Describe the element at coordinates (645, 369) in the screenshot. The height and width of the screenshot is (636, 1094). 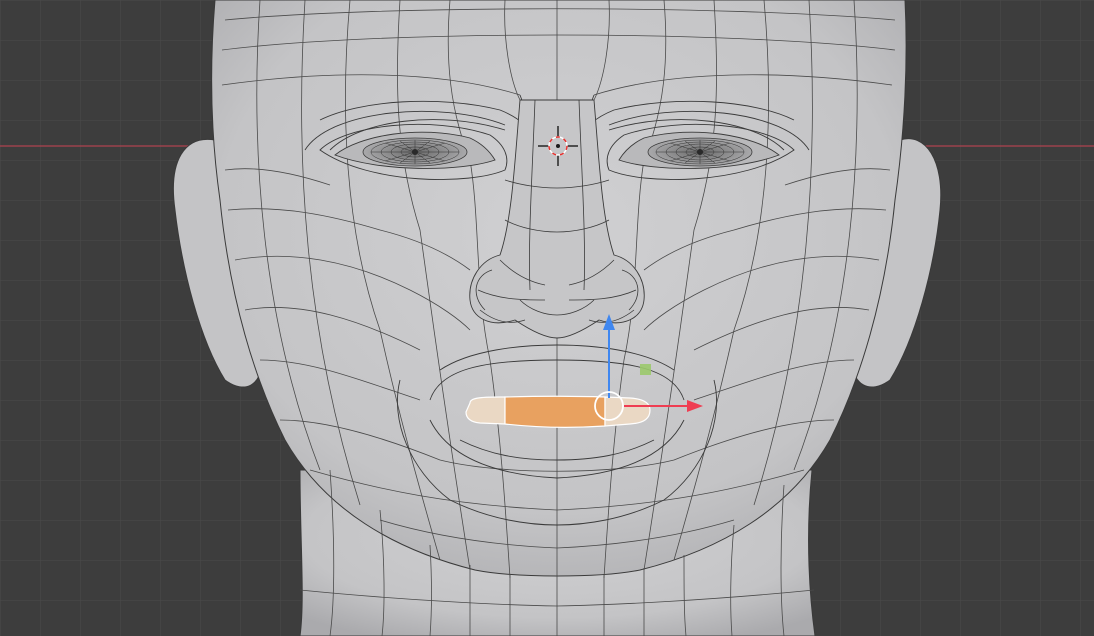
I see `gizmo-xz-plane-handle` at that location.